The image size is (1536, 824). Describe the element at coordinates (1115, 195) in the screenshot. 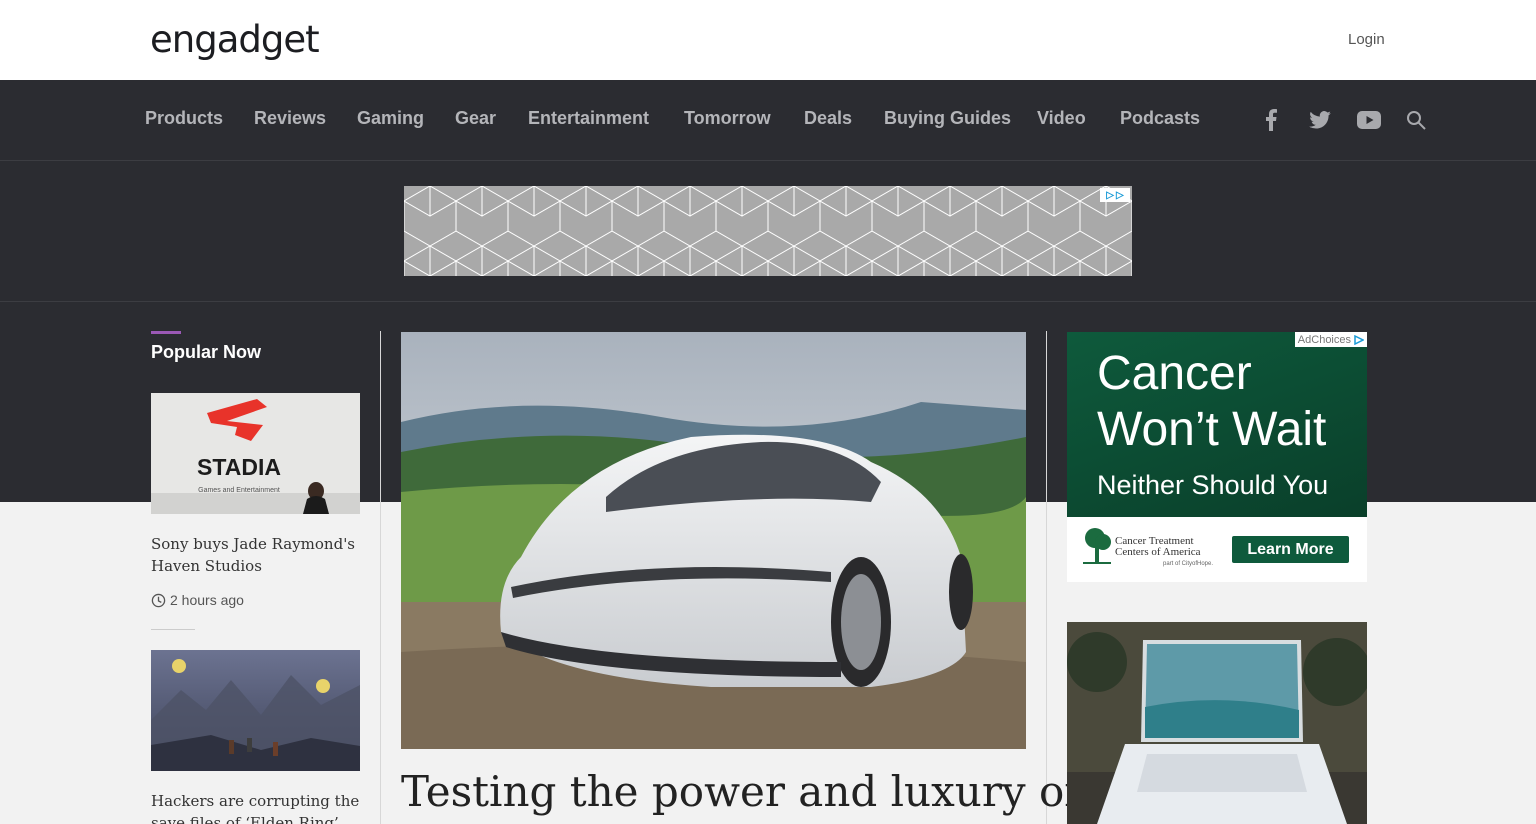

I see `adchoices-icon: ▷ ▷` at that location.